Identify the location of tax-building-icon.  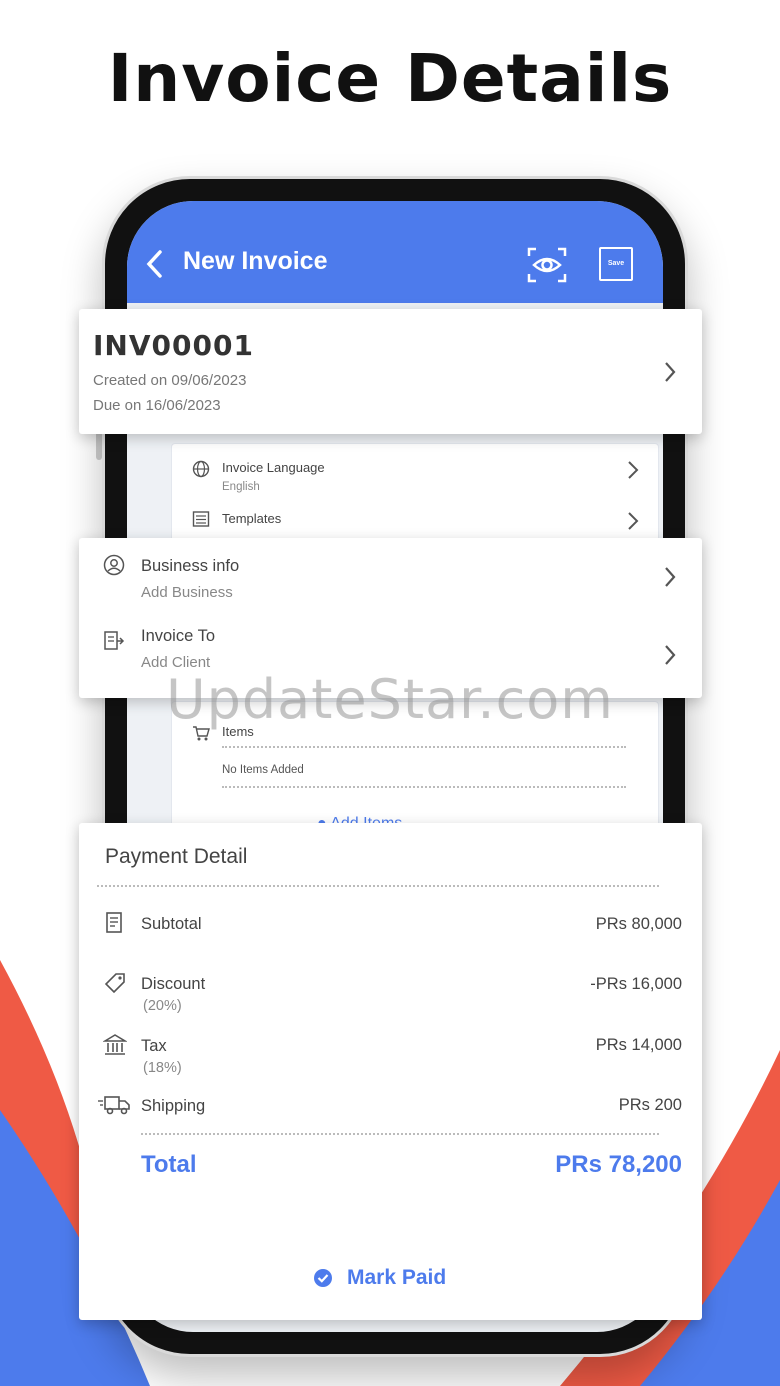
(115, 1044).